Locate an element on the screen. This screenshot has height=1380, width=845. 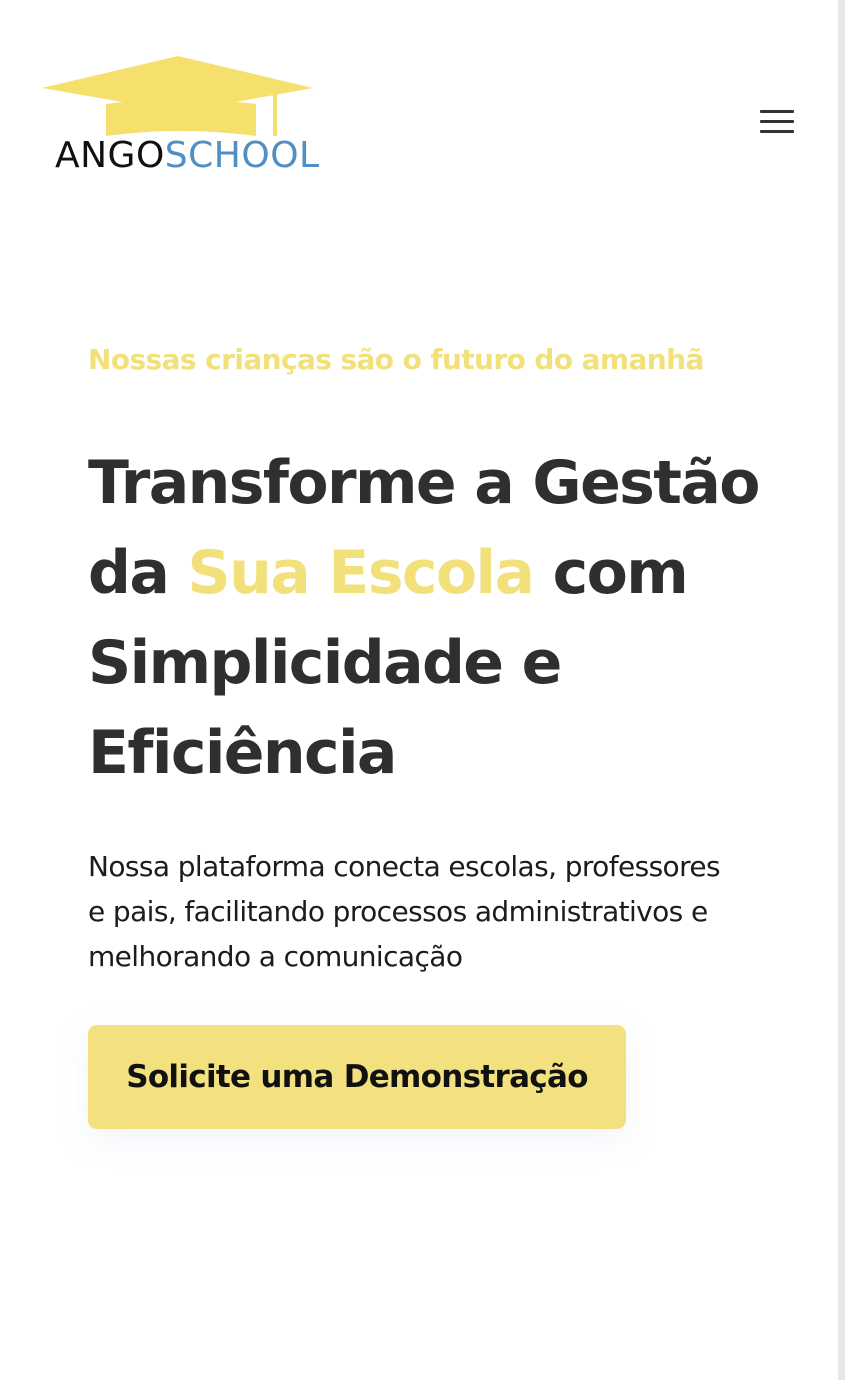
logo-wordmark: ANGOSCHOOL is located at coordinates (187, 156).